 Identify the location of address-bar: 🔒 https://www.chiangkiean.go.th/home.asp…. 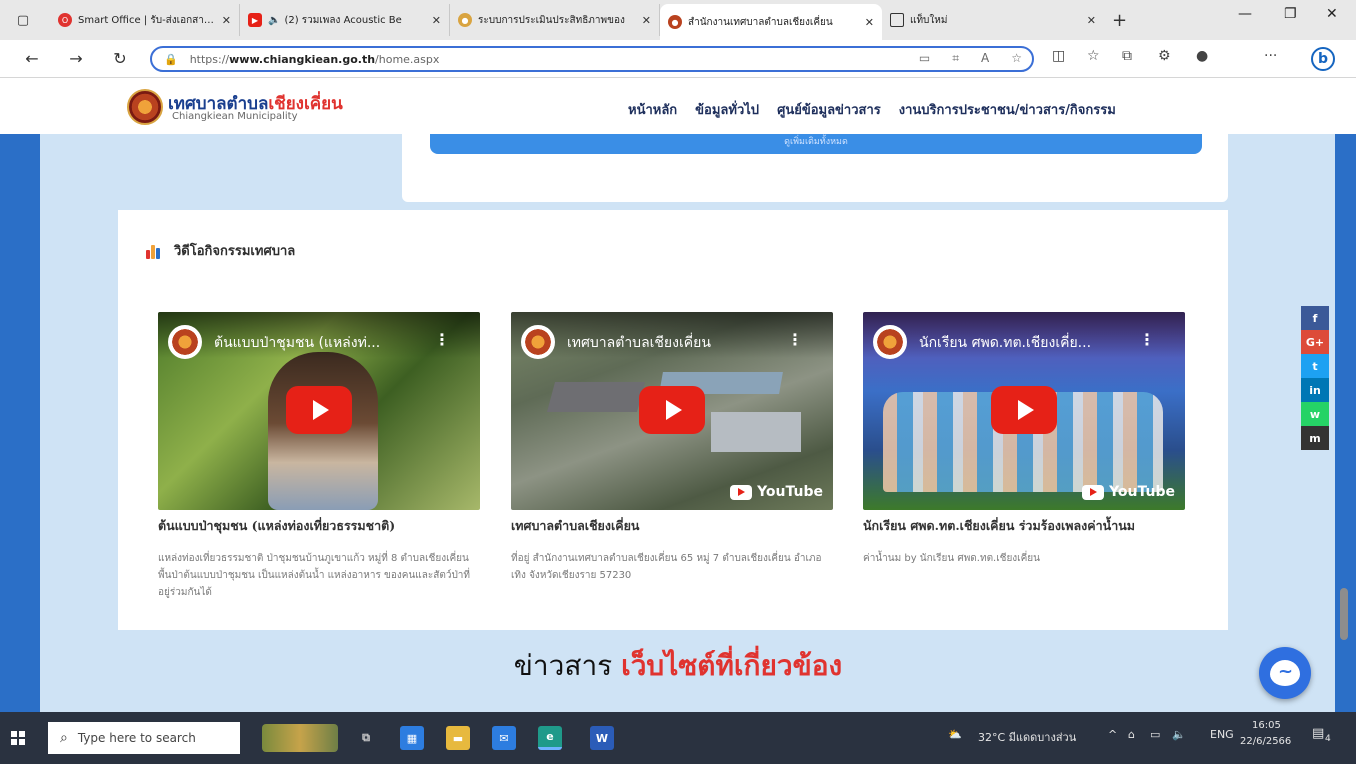
(592, 59).